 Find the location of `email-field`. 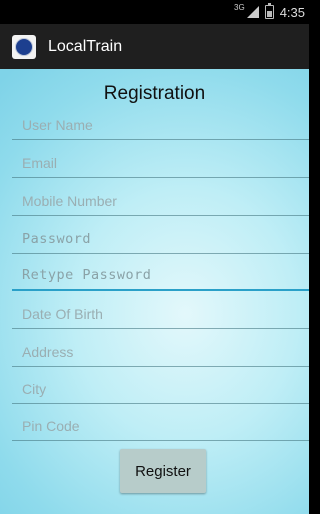

email-field is located at coordinates (160, 163).